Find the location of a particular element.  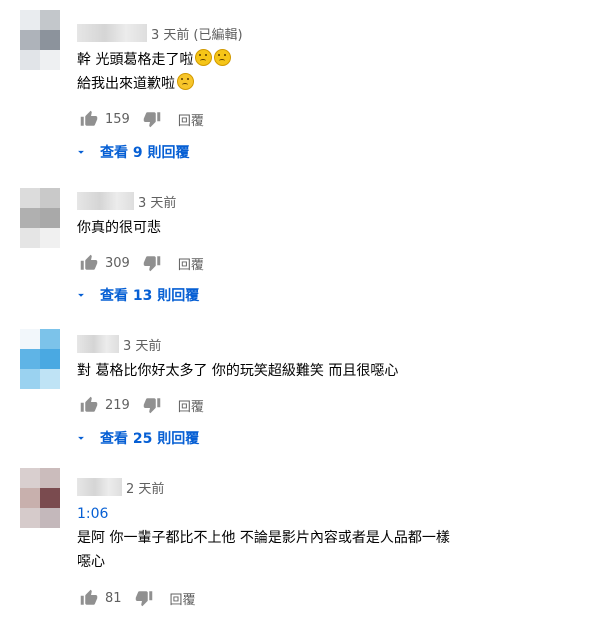

view-replies-label: 查看 9 則回覆 is located at coordinates (145, 153).